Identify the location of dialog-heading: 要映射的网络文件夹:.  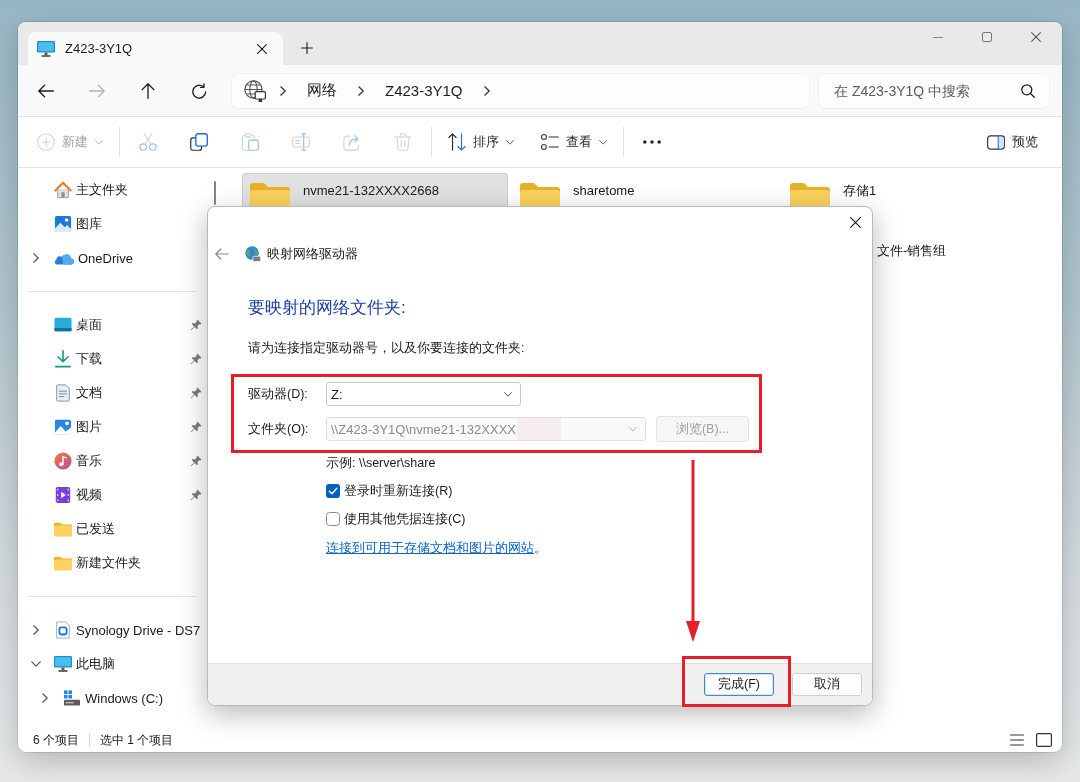
(327, 308).